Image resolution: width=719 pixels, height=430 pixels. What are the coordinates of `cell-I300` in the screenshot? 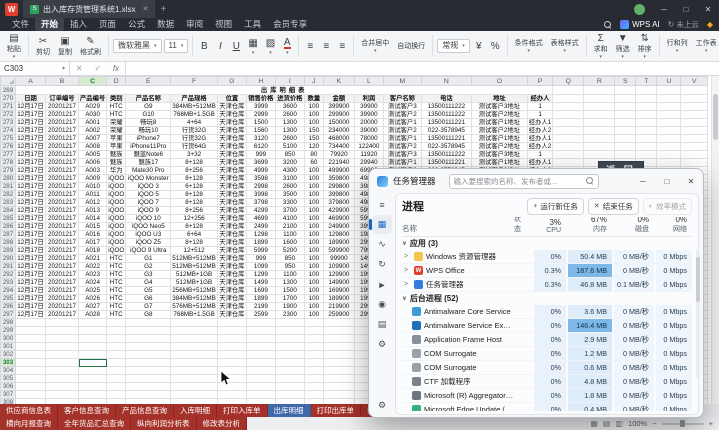 It's located at (289, 338).